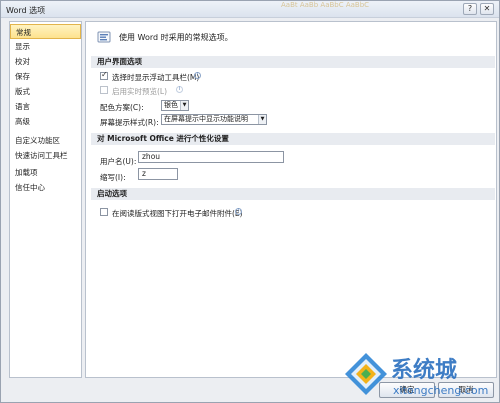 The height and width of the screenshot is (403, 500). Describe the element at coordinates (45, 172) in the screenshot. I see `sidebar-item-add-ins: 加载项` at that location.